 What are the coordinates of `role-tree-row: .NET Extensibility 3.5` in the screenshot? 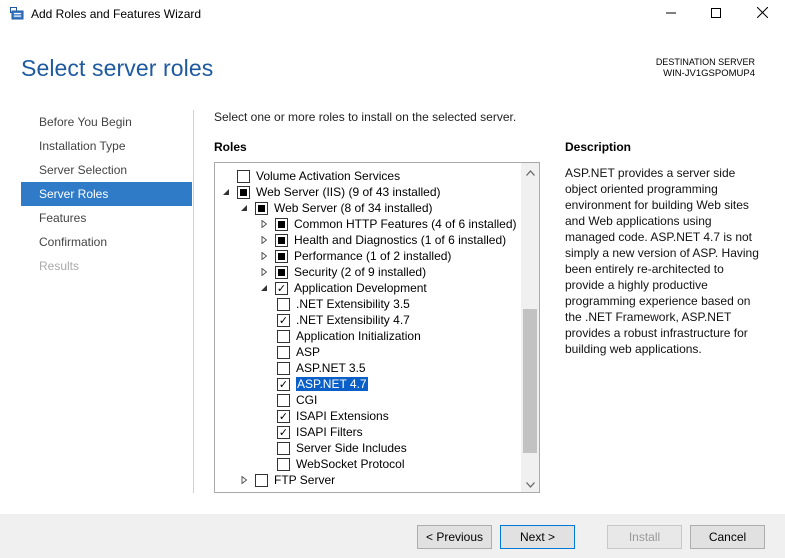 It's located at (343, 304).